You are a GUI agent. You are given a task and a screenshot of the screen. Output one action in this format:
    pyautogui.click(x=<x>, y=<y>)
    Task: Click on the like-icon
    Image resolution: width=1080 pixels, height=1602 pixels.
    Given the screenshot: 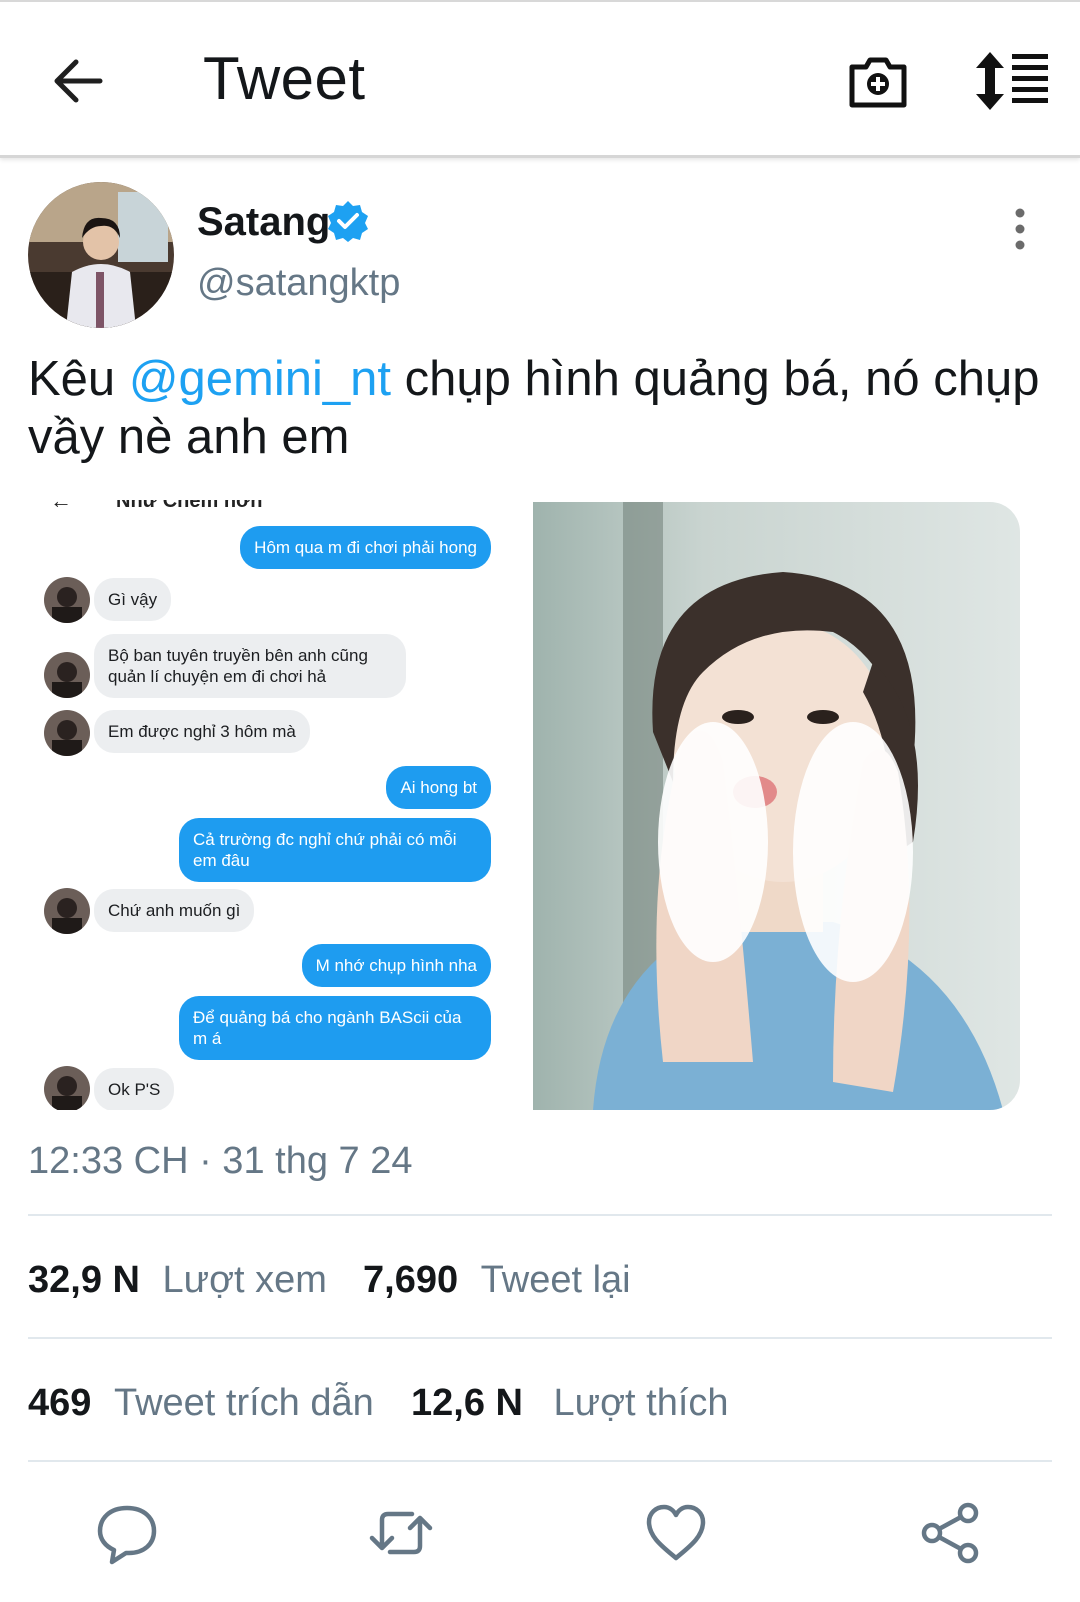 What is the action you would take?
    pyautogui.click(x=676, y=1532)
    